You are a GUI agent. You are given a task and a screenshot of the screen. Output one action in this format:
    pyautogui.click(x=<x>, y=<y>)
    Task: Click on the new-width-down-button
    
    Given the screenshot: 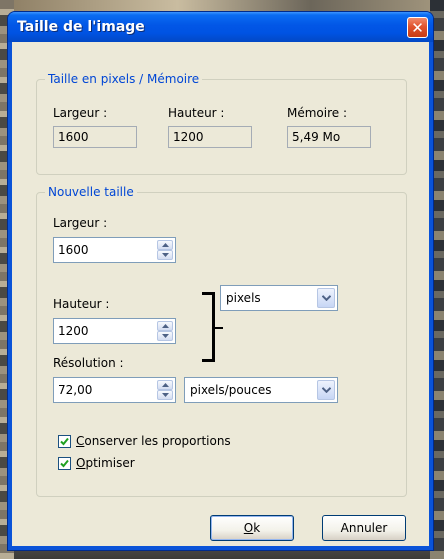 What is the action you would take?
    pyautogui.click(x=165, y=255)
    